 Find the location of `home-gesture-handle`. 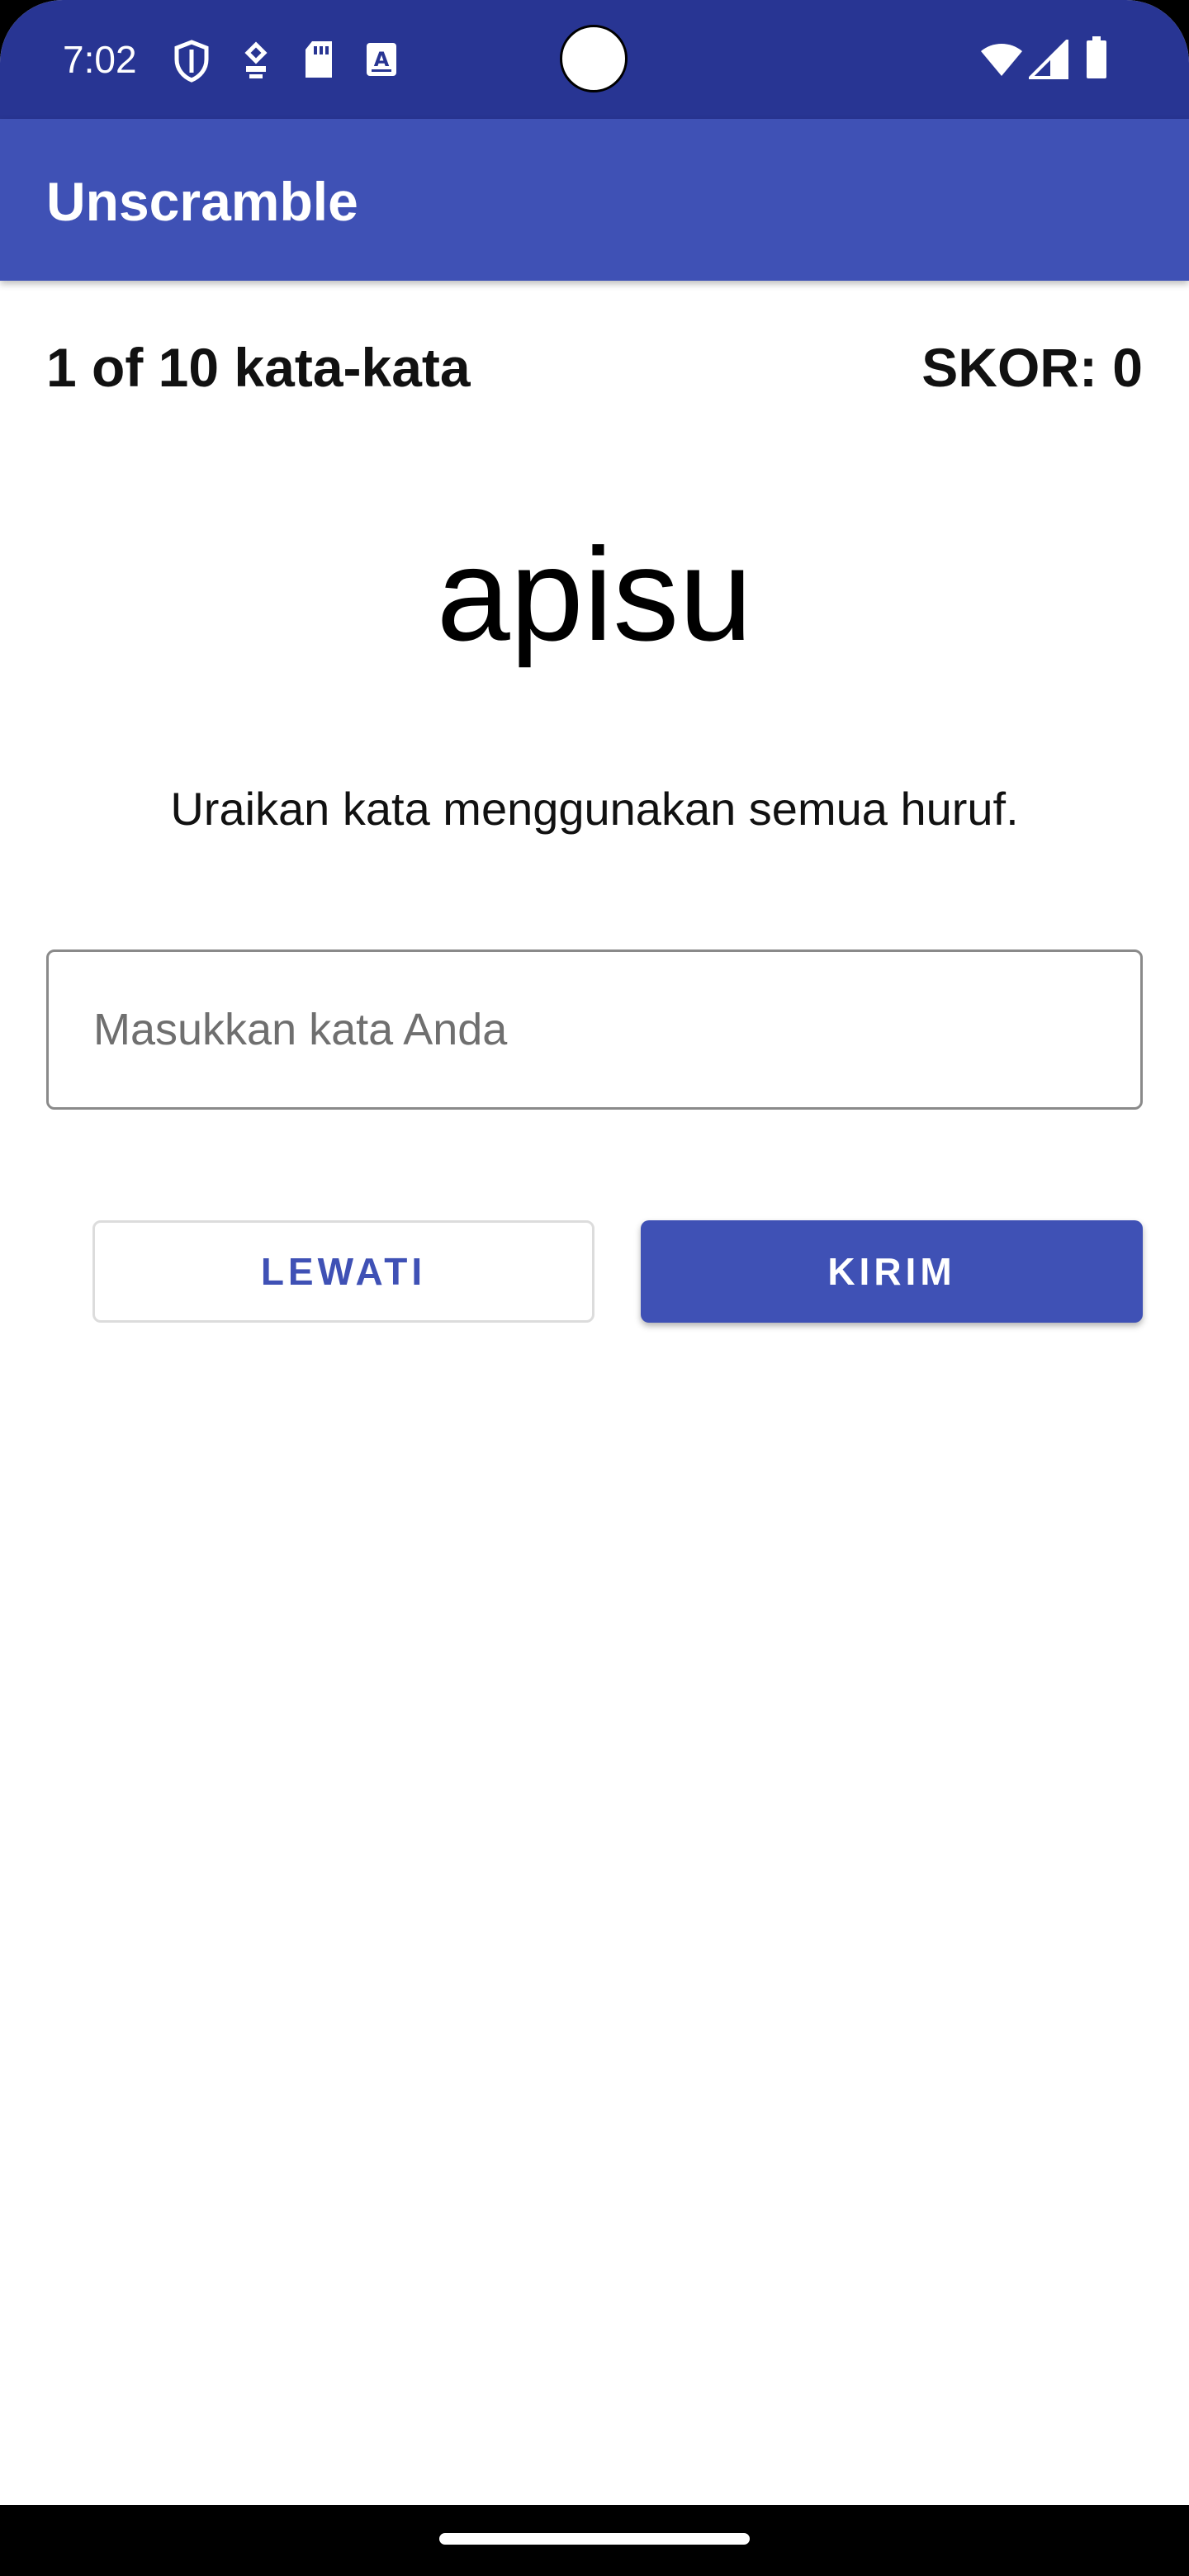

home-gesture-handle is located at coordinates (594, 2539).